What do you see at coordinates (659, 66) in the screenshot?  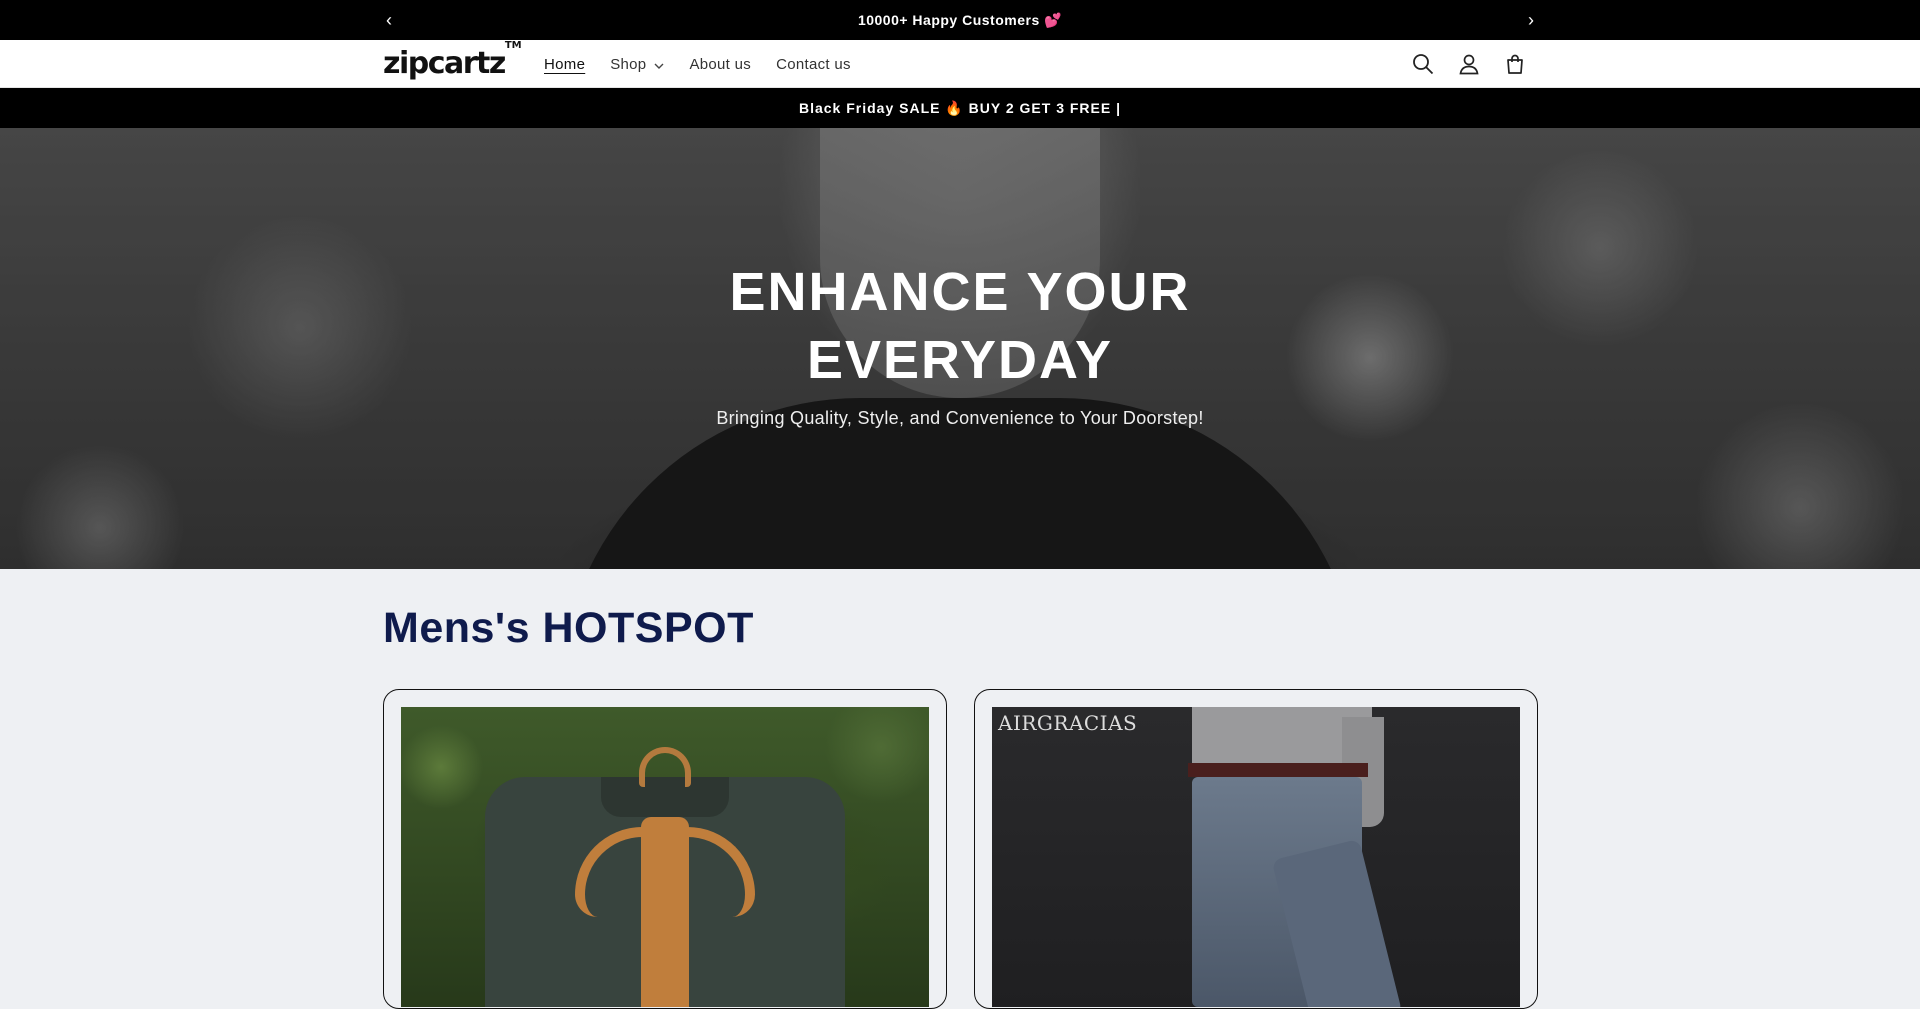 I see `chevron-down-icon` at bounding box center [659, 66].